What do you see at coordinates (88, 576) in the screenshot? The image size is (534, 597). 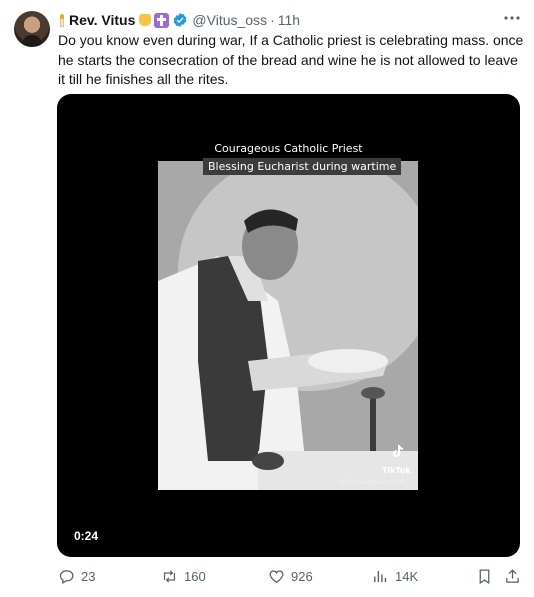 I see `reply-count: 23` at bounding box center [88, 576].